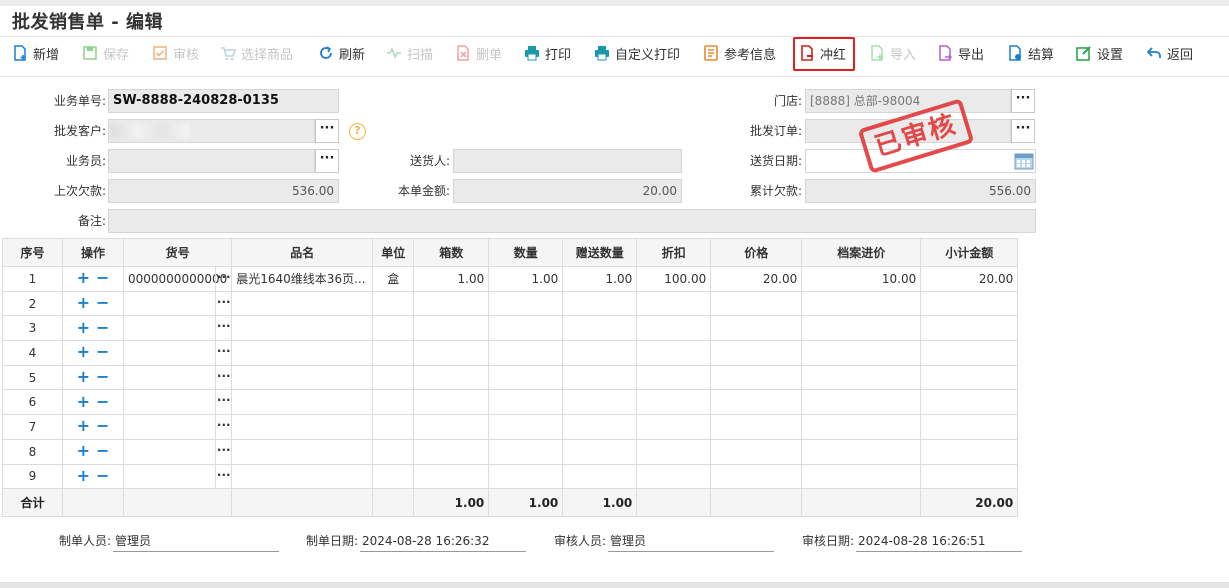 The image size is (1229, 588). I want to click on unit-cell: 盒, so click(393, 279).